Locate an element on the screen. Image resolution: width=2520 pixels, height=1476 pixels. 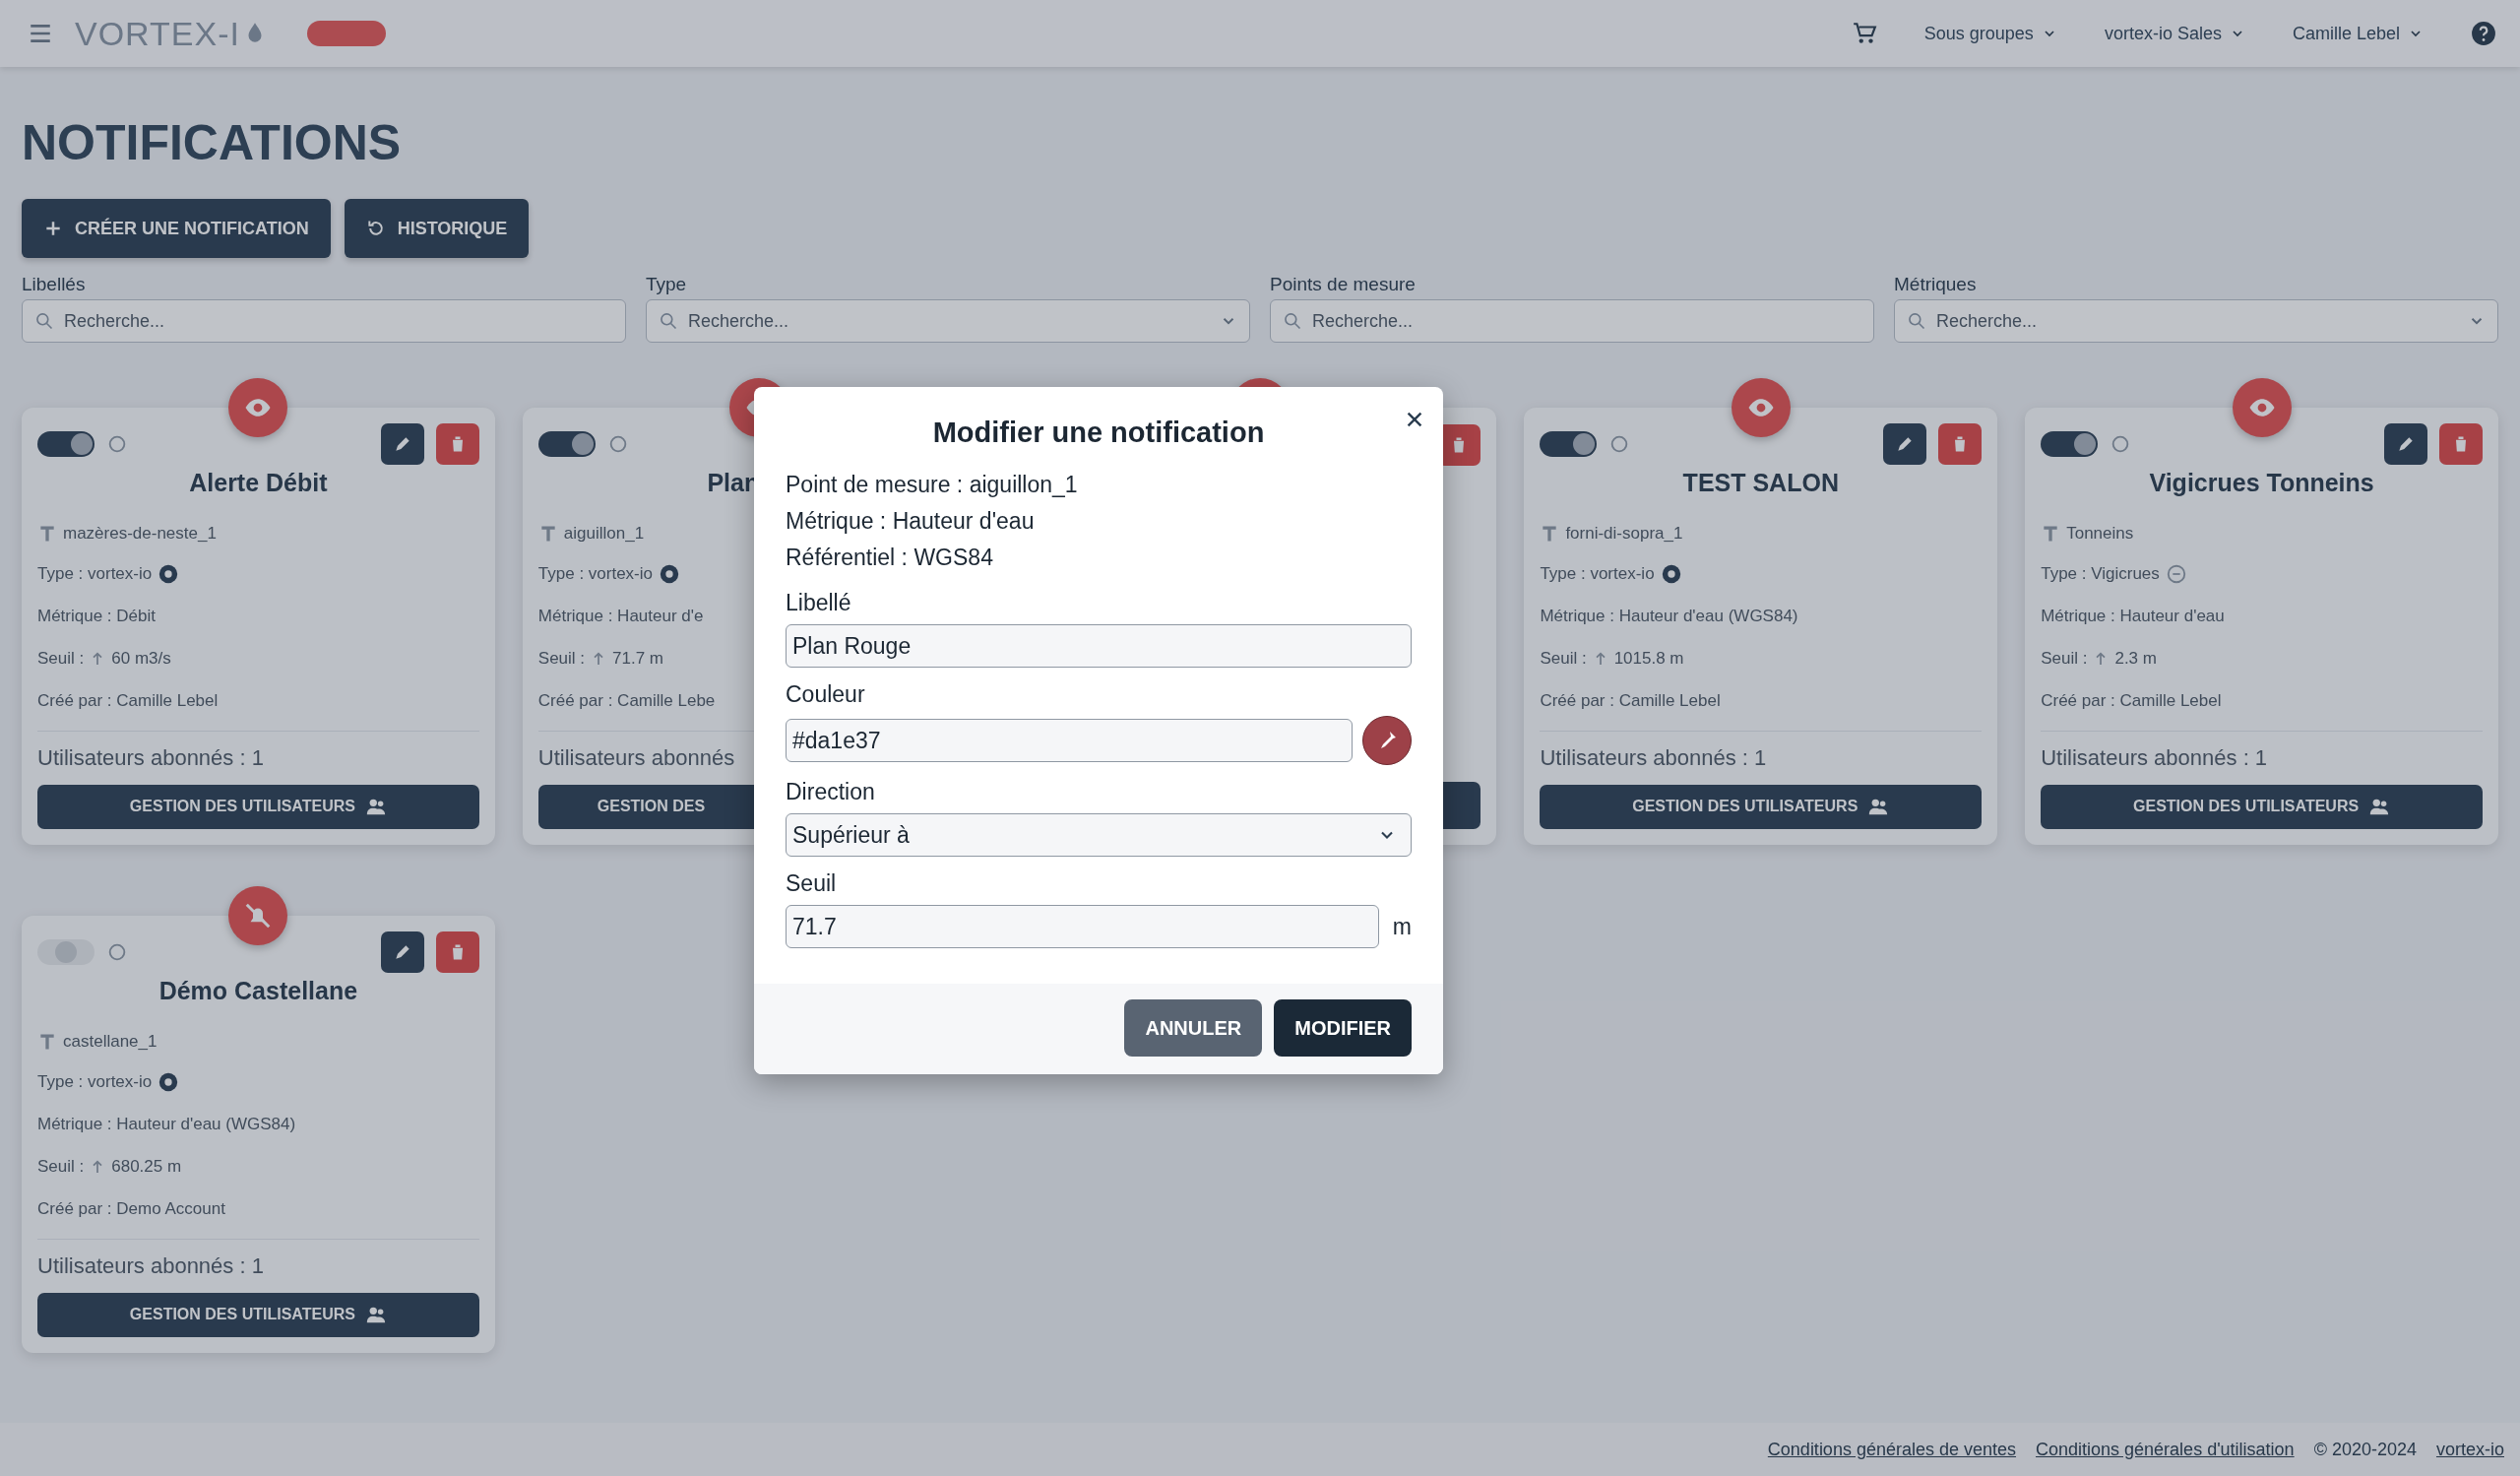
metric-text: Métrique : Débit is located at coordinates (96, 617).